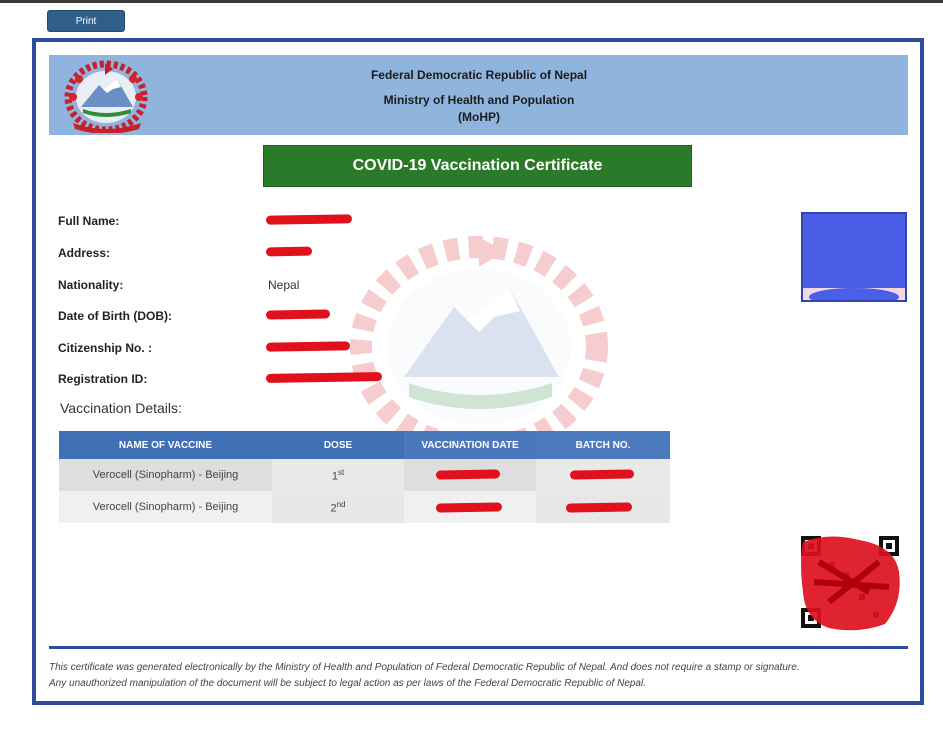  I want to click on top-border, so click(471, 1).